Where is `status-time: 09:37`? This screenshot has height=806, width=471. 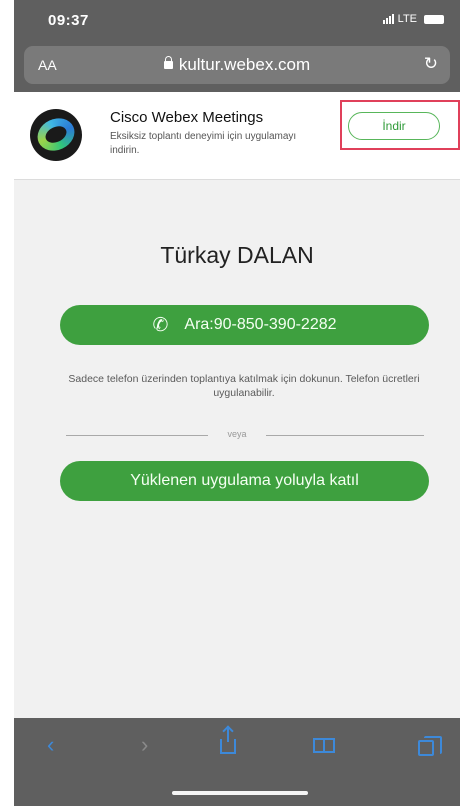 status-time: 09:37 is located at coordinates (68, 20).